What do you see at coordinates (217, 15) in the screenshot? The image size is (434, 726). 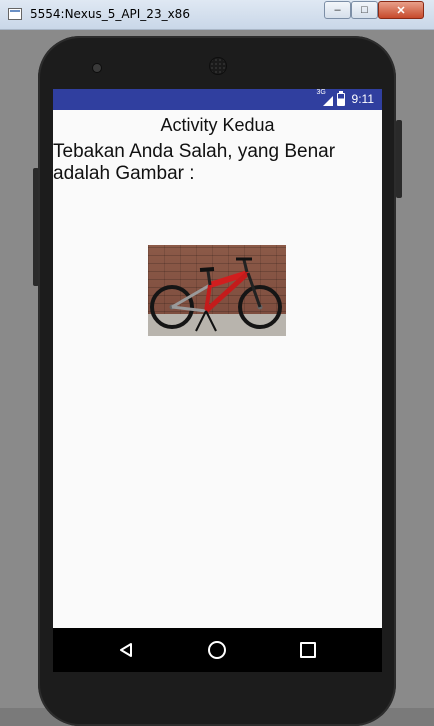 I see `emulator-title-bar: 5554:Nexus_5_API_23_x86 – □ ✕` at bounding box center [217, 15].